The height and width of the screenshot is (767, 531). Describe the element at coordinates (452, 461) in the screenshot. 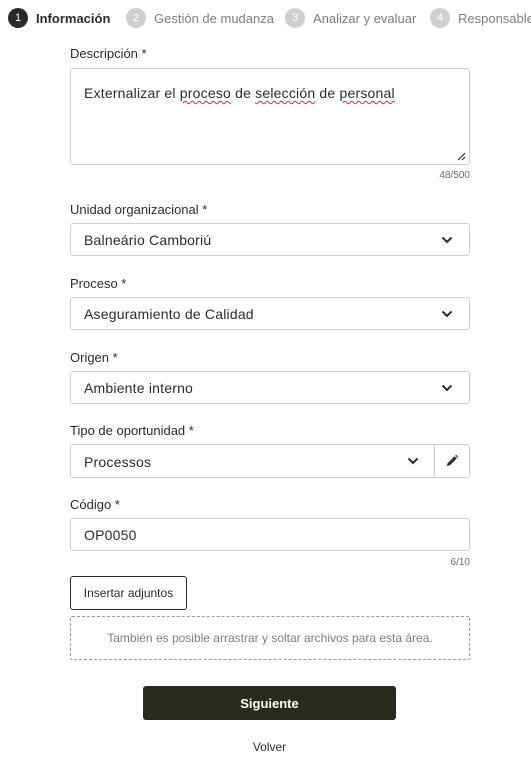

I see `pencil-icon` at that location.